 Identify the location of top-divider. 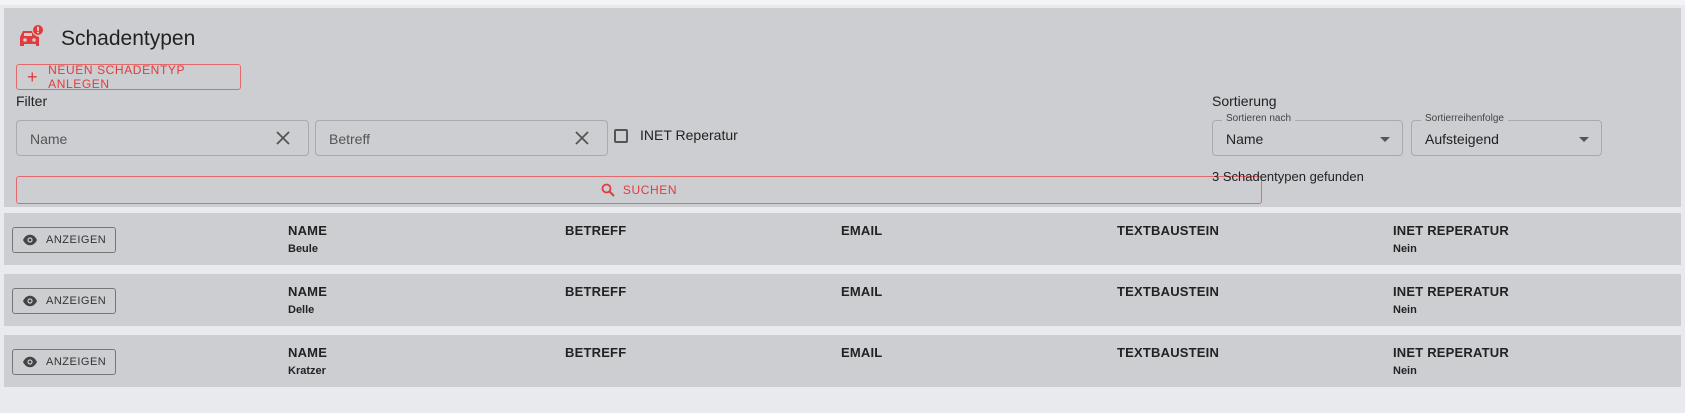
(842, 2).